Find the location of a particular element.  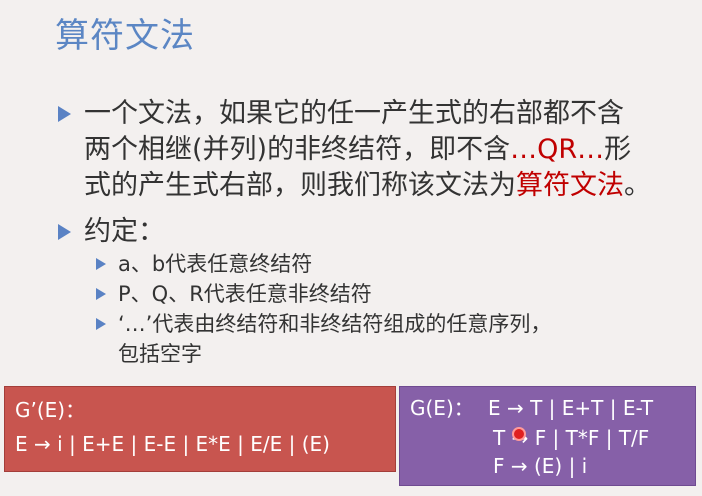

definition-line-2: 两个相继(并列)的非终结符，即不含…QR…形 is located at coordinates (389, 150).